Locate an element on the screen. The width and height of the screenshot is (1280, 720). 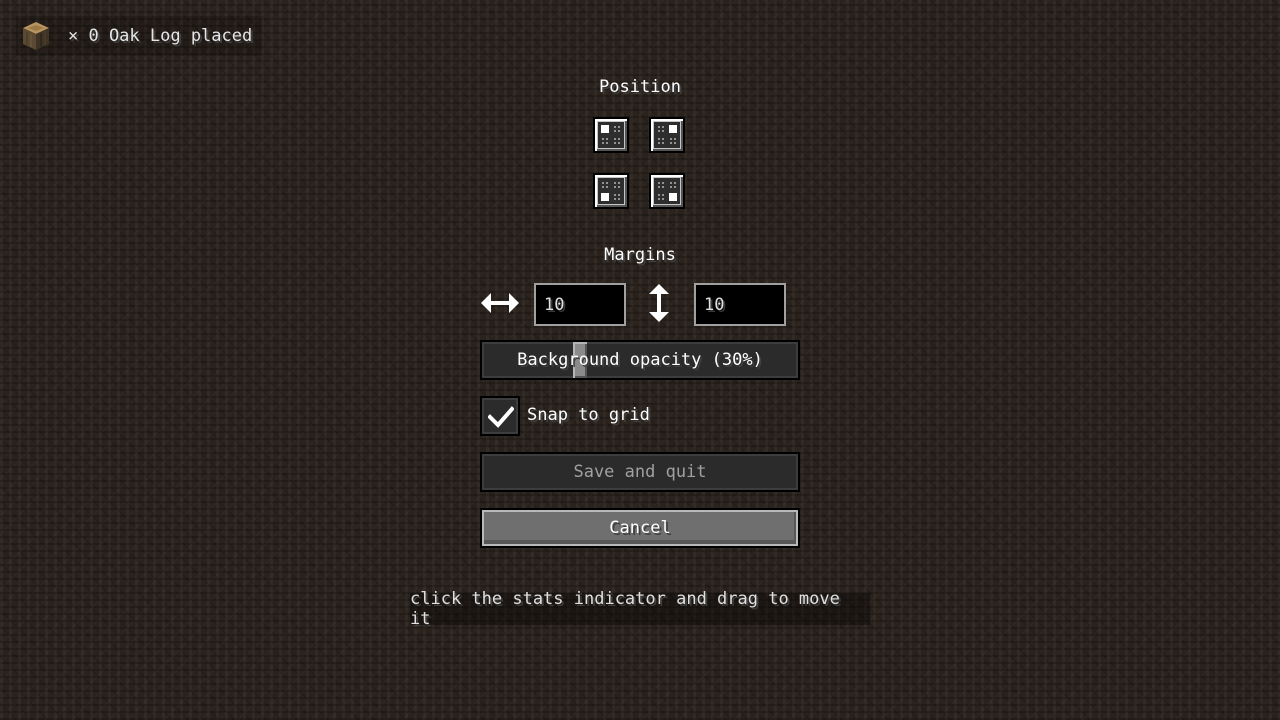
position-top-left-button is located at coordinates (611, 135).